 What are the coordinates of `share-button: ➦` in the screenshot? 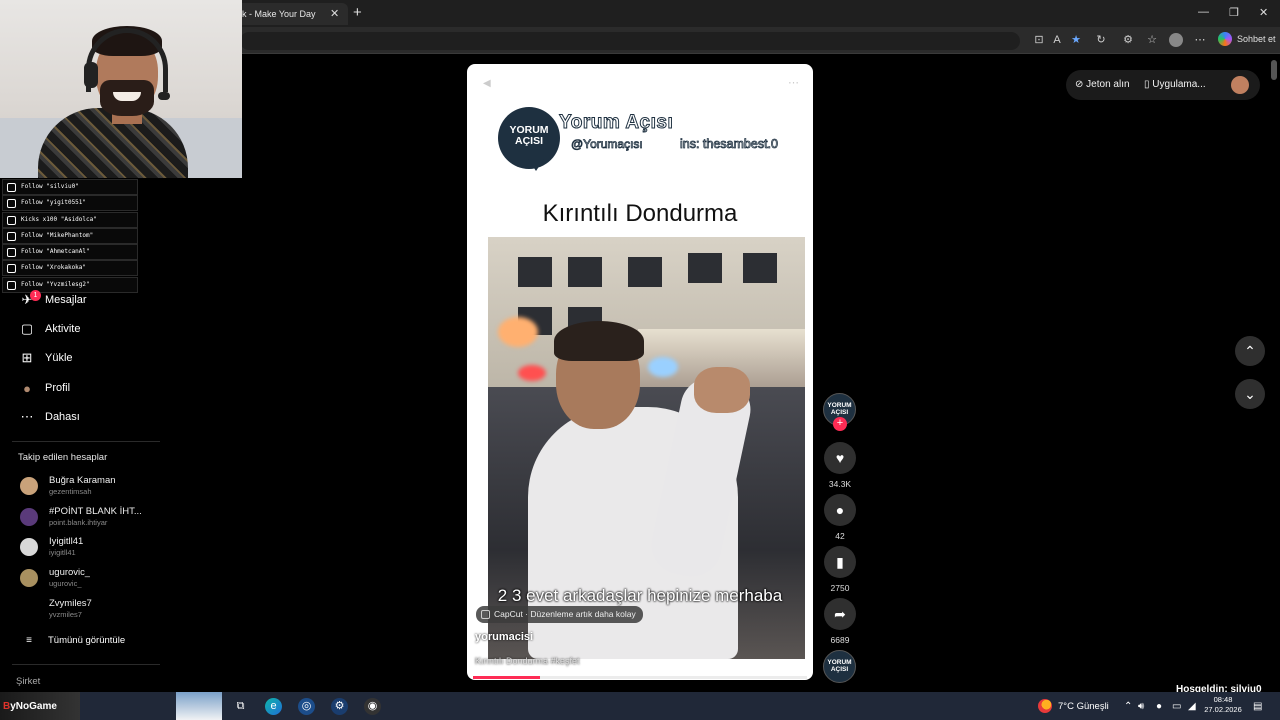 It's located at (840, 614).